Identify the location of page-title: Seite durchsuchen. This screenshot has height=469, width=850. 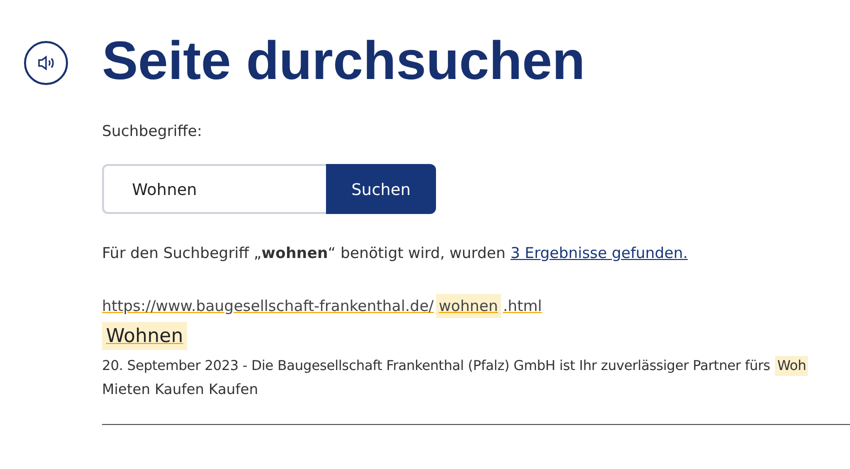
(344, 61).